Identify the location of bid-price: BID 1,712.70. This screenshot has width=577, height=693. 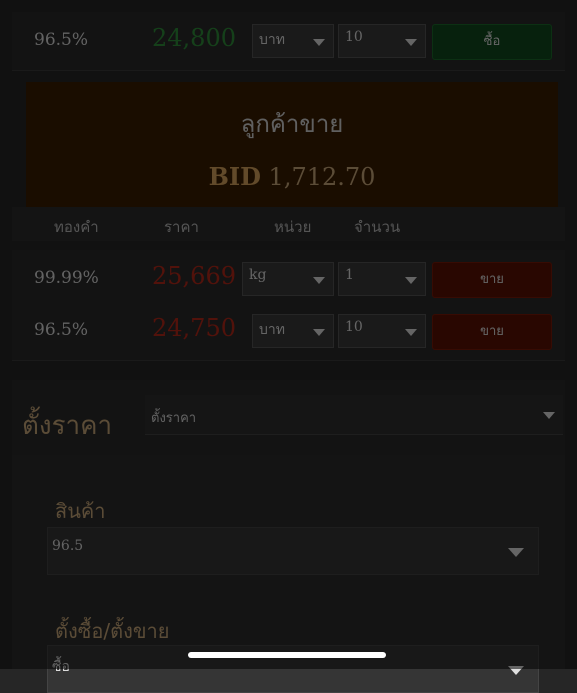
(292, 176).